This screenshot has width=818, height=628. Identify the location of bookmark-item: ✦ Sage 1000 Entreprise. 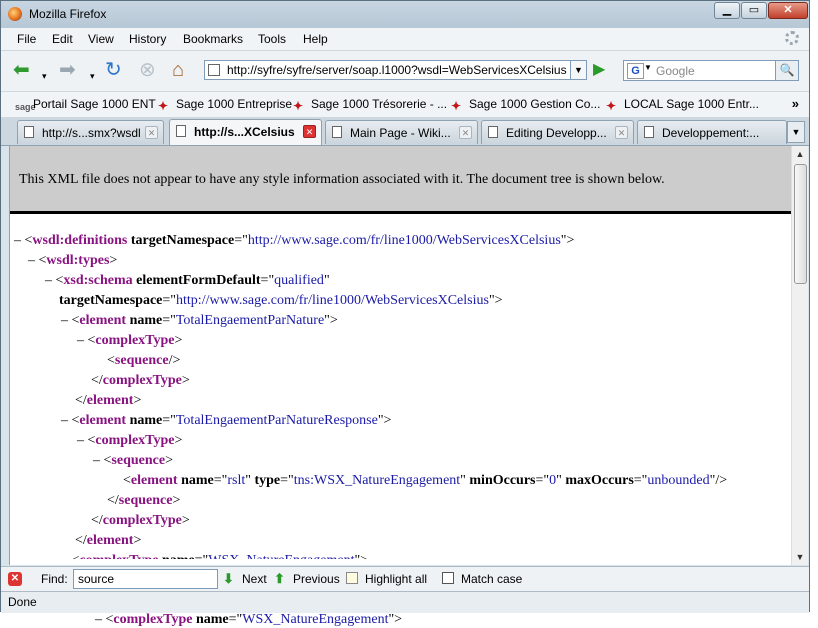
(225, 105).